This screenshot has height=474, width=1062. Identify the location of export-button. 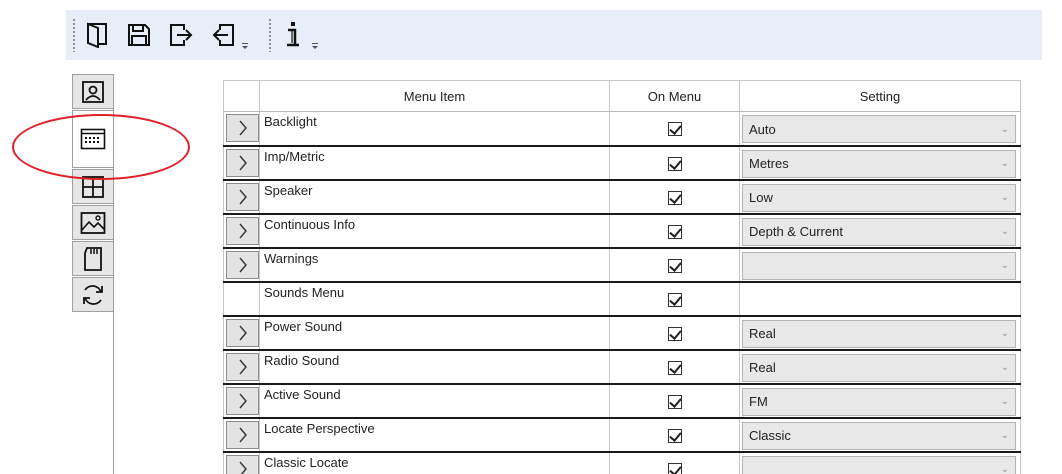
(181, 35).